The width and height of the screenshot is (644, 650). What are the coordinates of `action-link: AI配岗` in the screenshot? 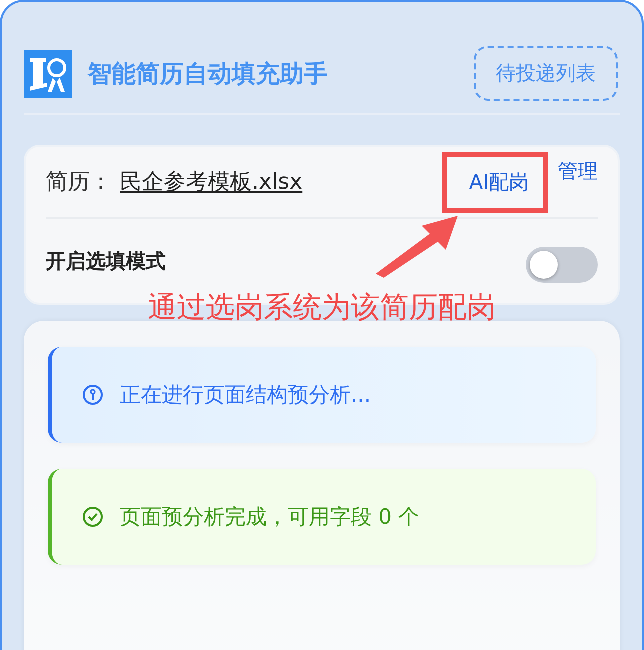 It's located at (499, 182).